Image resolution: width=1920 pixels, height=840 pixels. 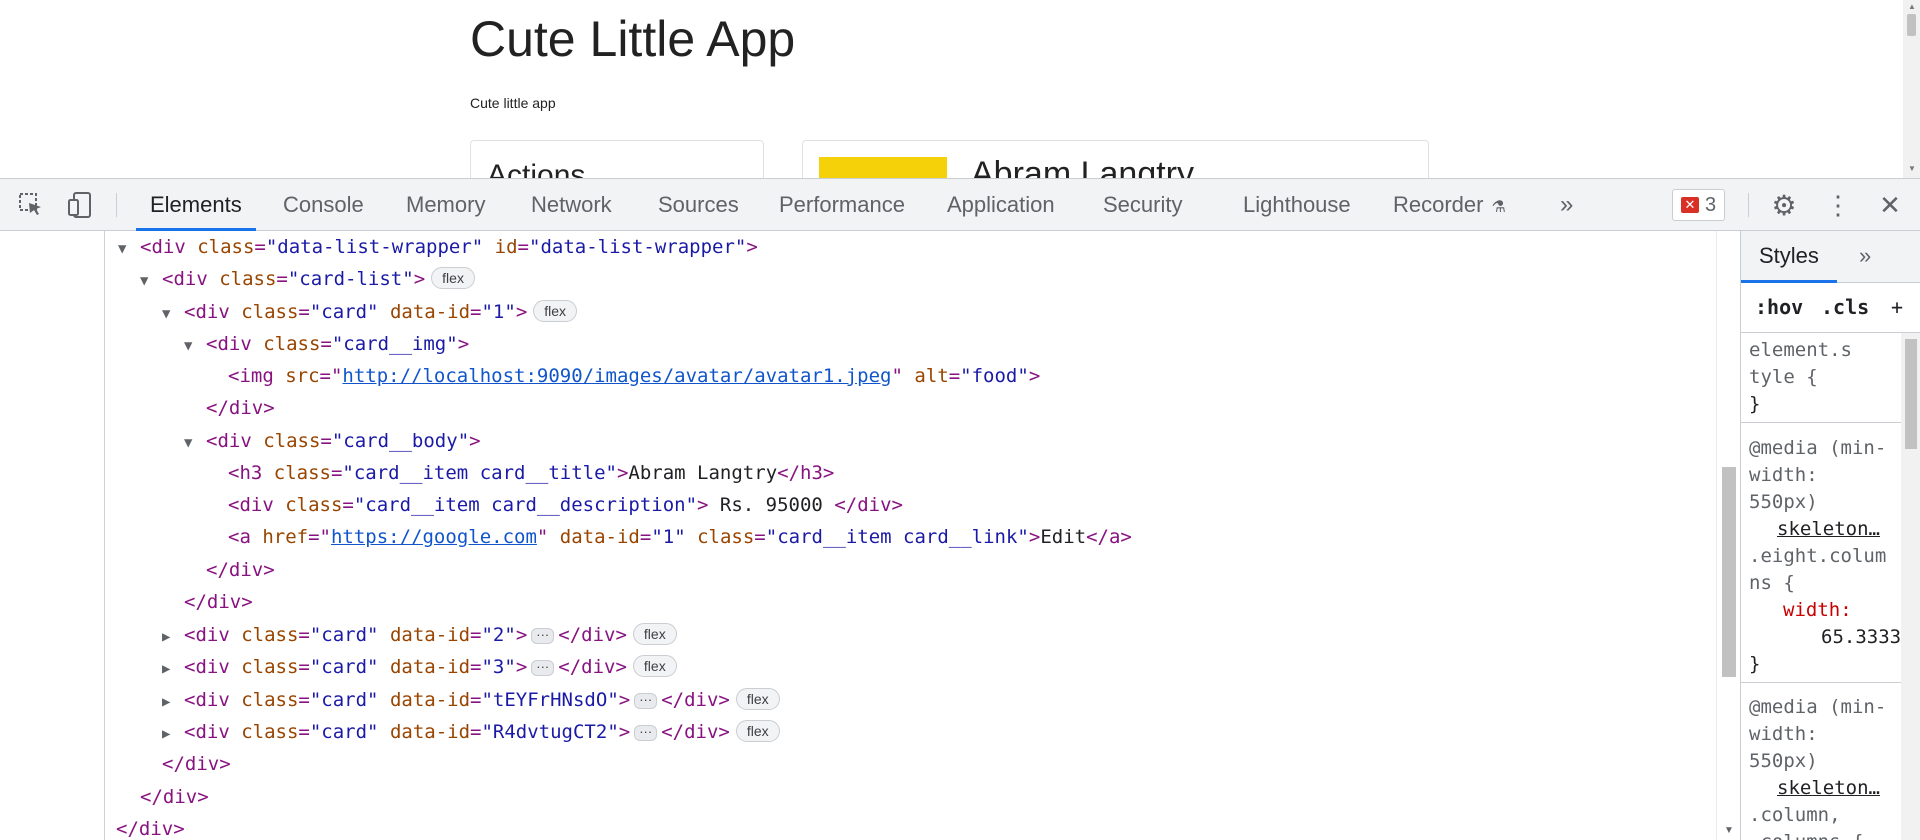 I want to click on css-value: 65.3333, so click(x=1825, y=637).